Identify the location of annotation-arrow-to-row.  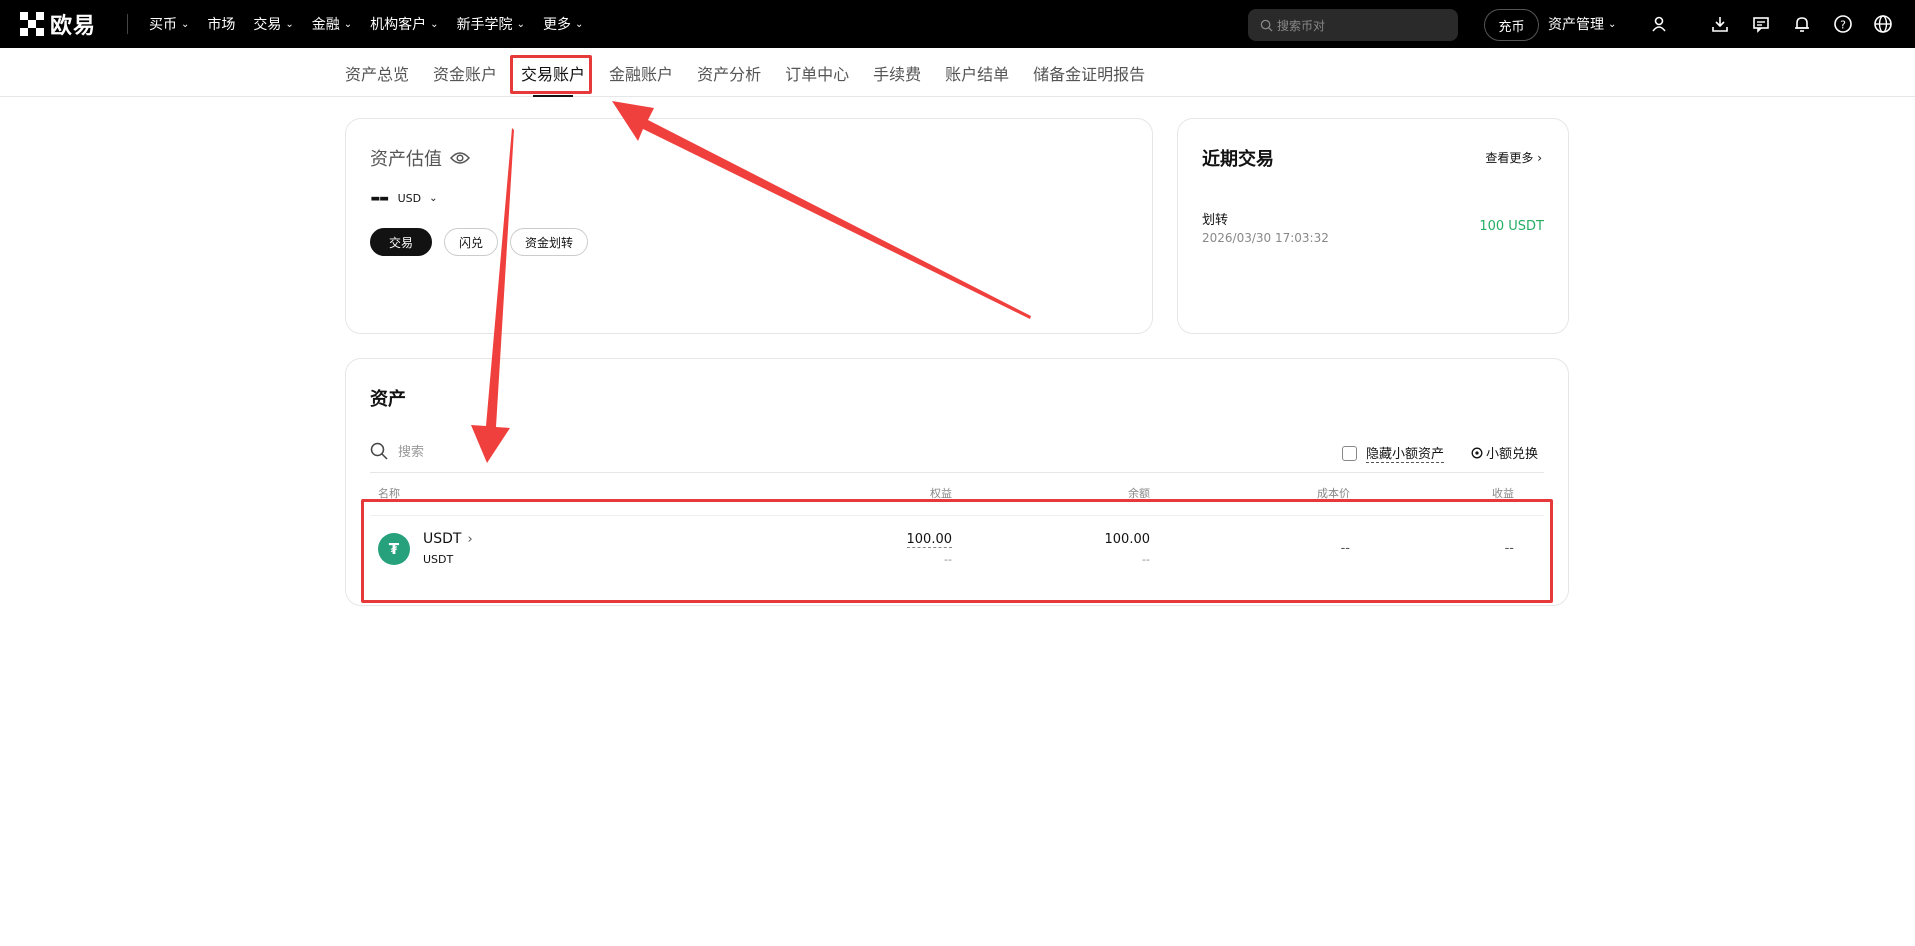
(492, 295).